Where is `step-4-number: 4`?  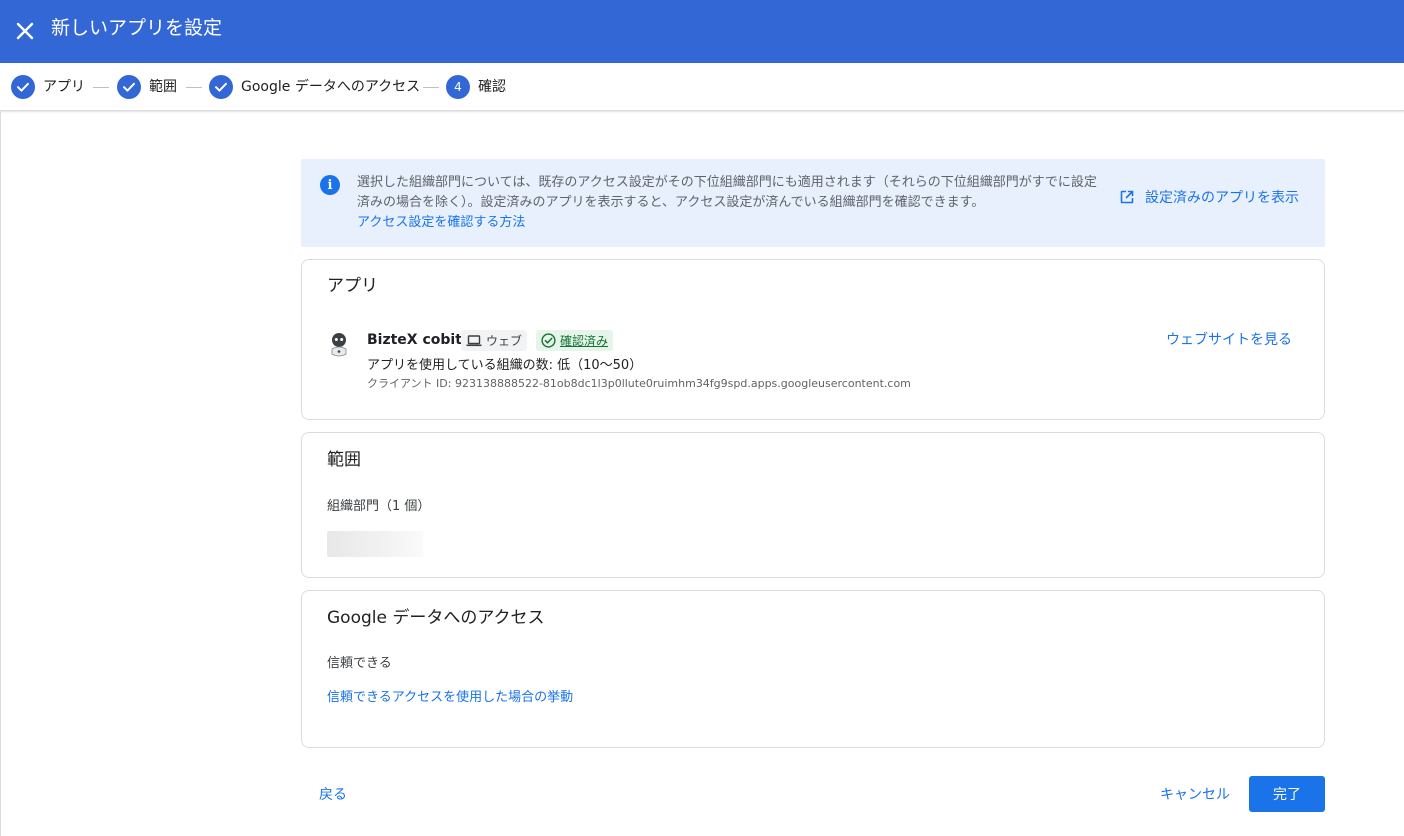 step-4-number: 4 is located at coordinates (458, 87).